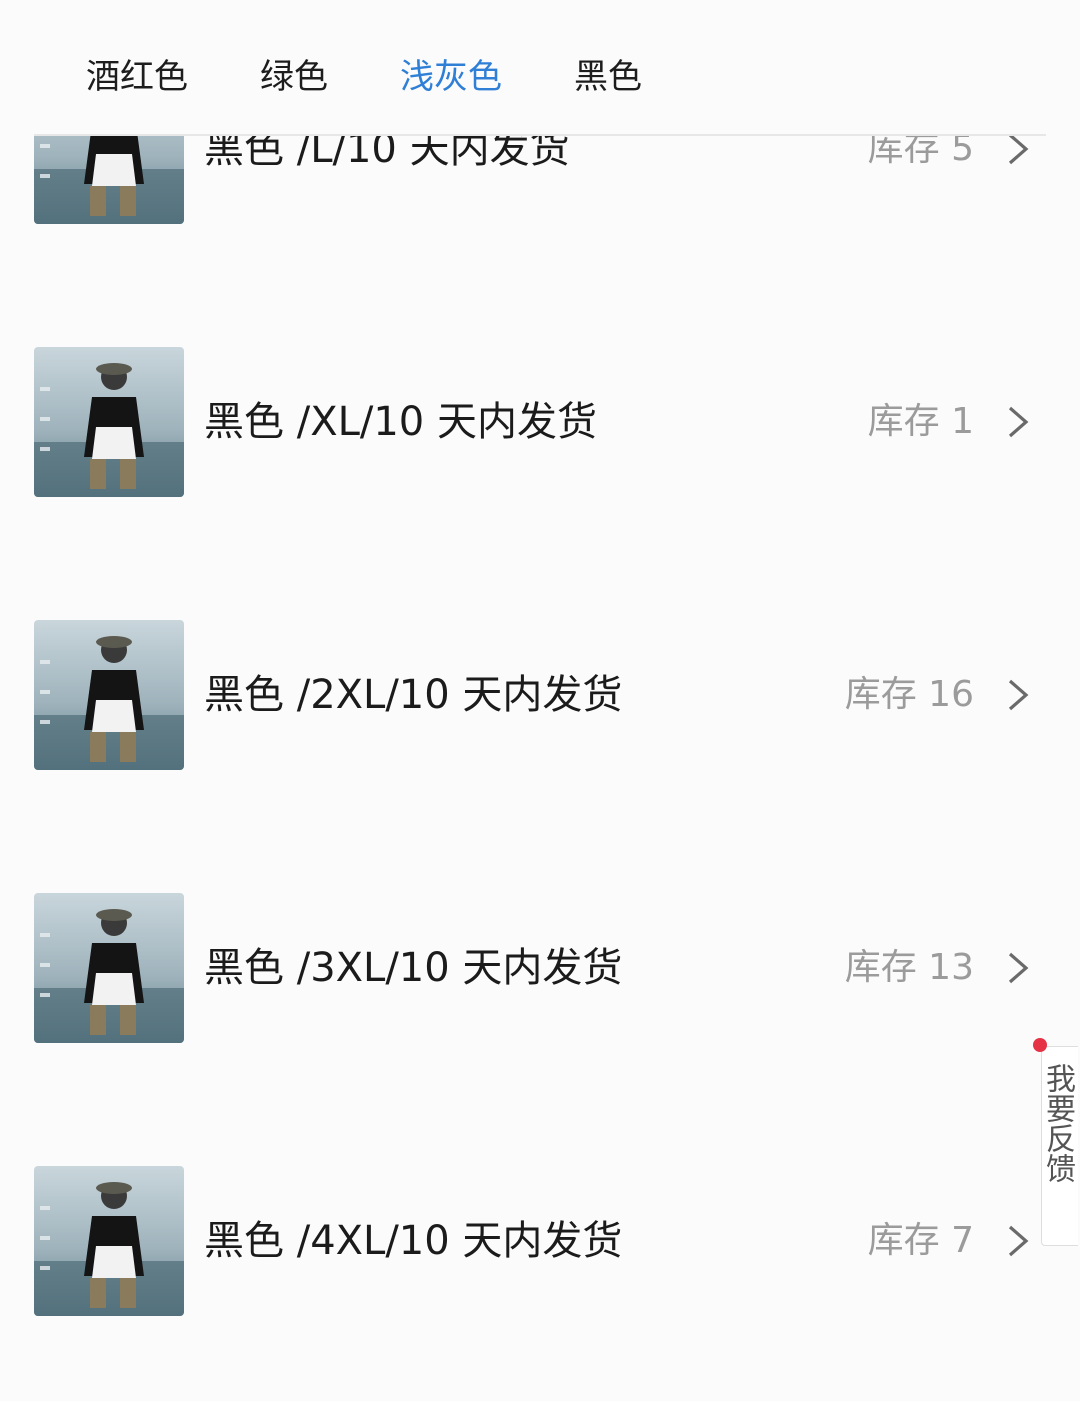  I want to click on tabs-divider, so click(540, 135).